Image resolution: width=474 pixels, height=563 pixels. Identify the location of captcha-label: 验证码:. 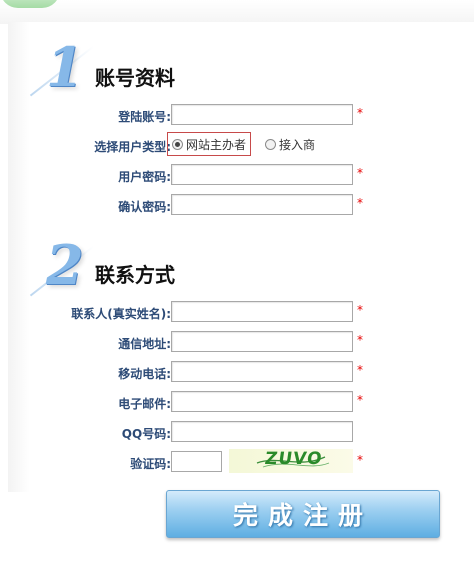
(150, 464).